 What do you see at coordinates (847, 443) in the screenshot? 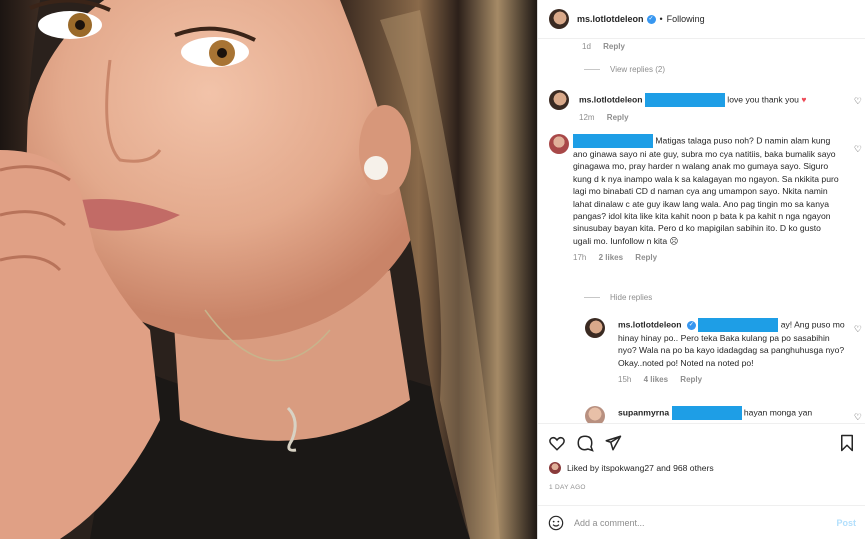
I see `bookmark-icon` at bounding box center [847, 443].